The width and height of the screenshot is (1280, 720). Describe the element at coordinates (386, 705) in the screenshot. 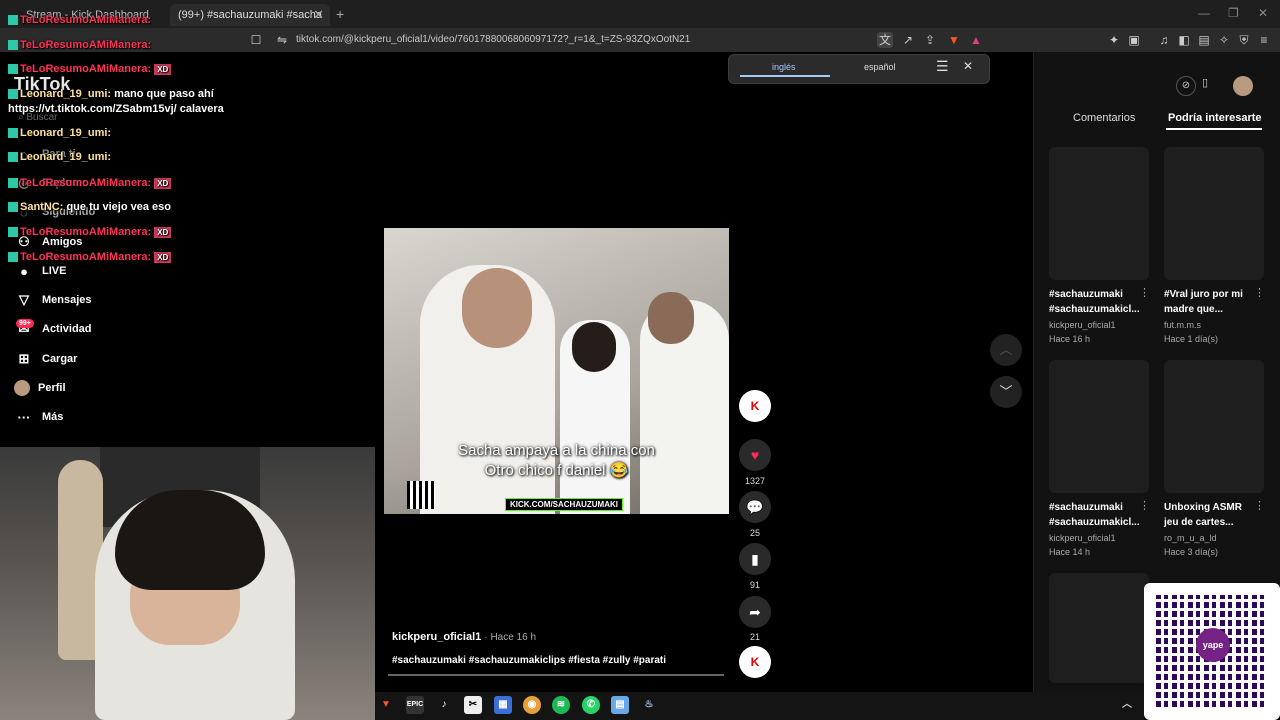

I see `brave-taskbar-icon: ▼` at that location.